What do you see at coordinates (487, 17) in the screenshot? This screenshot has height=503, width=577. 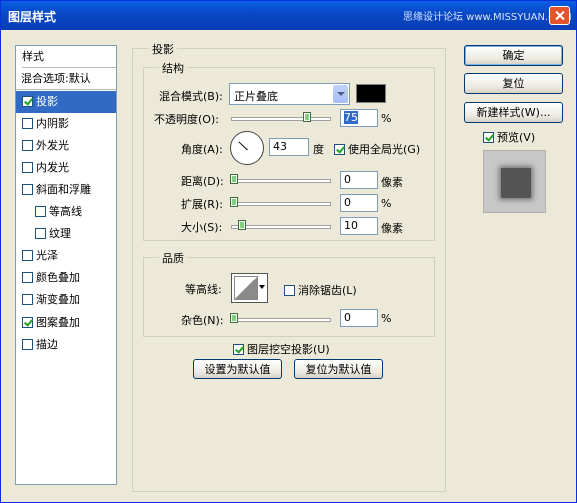 I see `watermark-text: 思缘设计论坛 www.MISSYUAN.COM` at bounding box center [487, 17].